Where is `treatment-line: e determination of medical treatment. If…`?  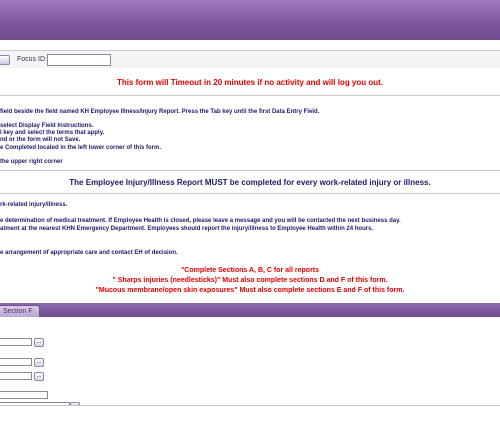
treatment-line: e determination of medical treatment. If… is located at coordinates (200, 221).